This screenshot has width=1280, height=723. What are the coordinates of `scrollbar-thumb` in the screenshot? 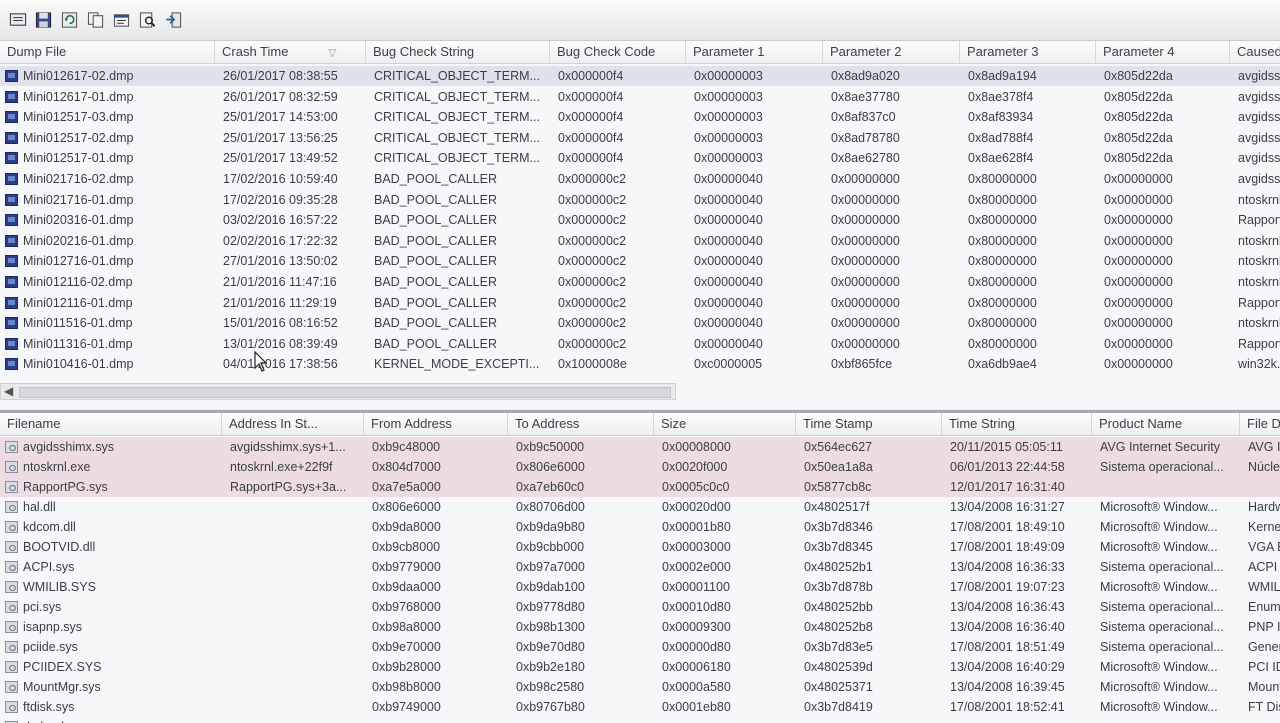 It's located at (345, 392).